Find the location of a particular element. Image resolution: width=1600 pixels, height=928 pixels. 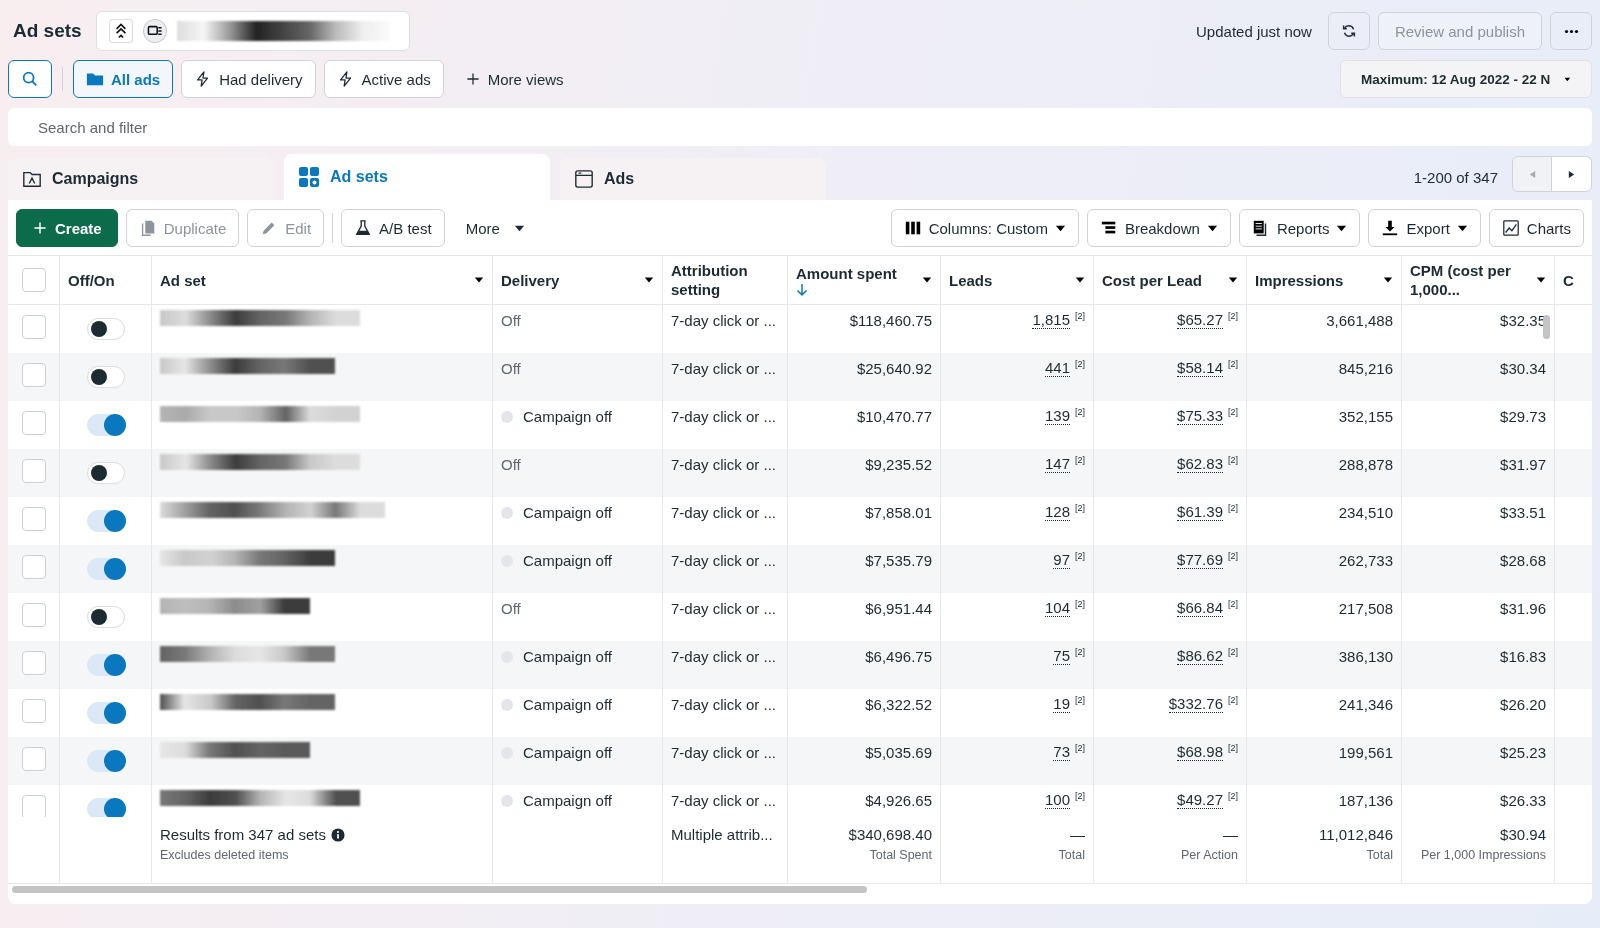

select-all-checkbox is located at coordinates (33, 280).